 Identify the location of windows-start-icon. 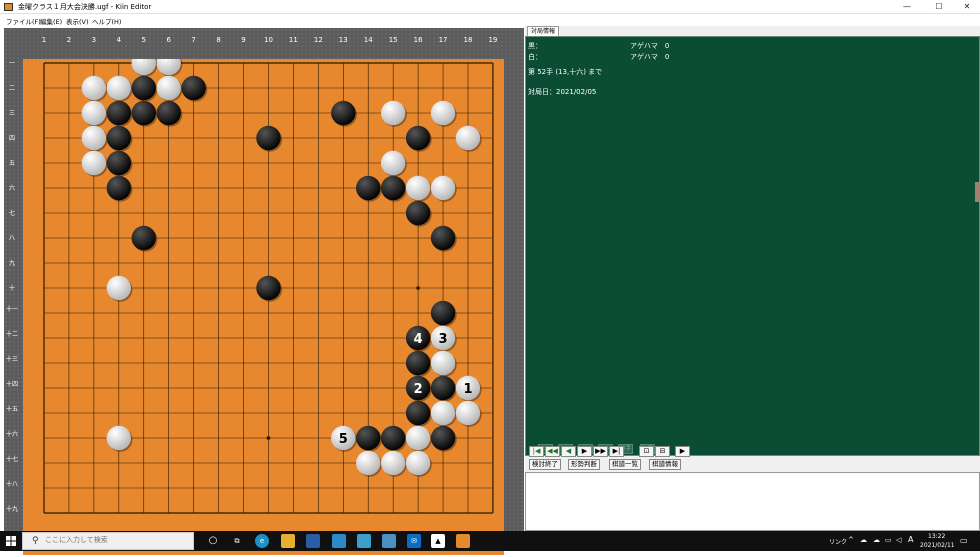
(11, 541).